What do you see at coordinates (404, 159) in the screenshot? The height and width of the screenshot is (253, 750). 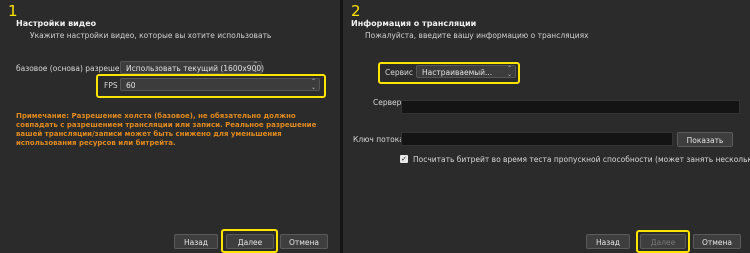 I see `bitrate-test-checkbox: ✓` at bounding box center [404, 159].